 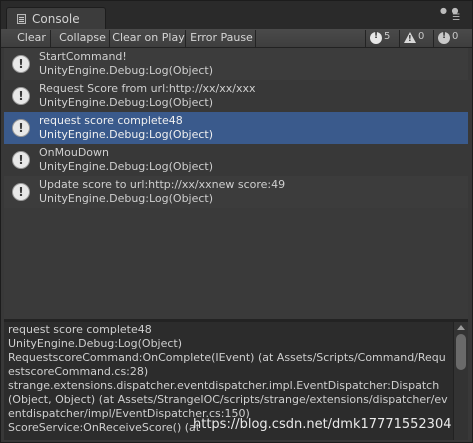 I want to click on log-message: OnMouDown, so click(x=74, y=152).